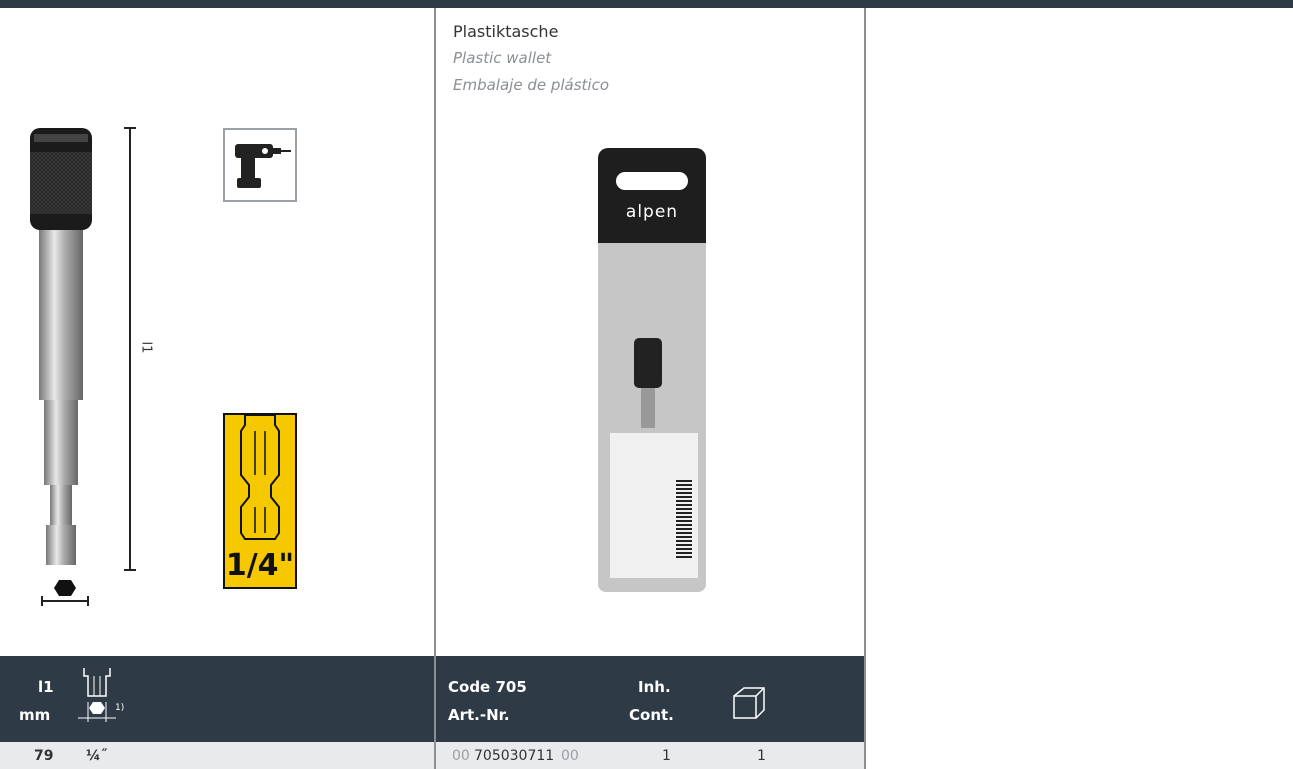  I want to click on hex-drive-icon, so click(97, 695).